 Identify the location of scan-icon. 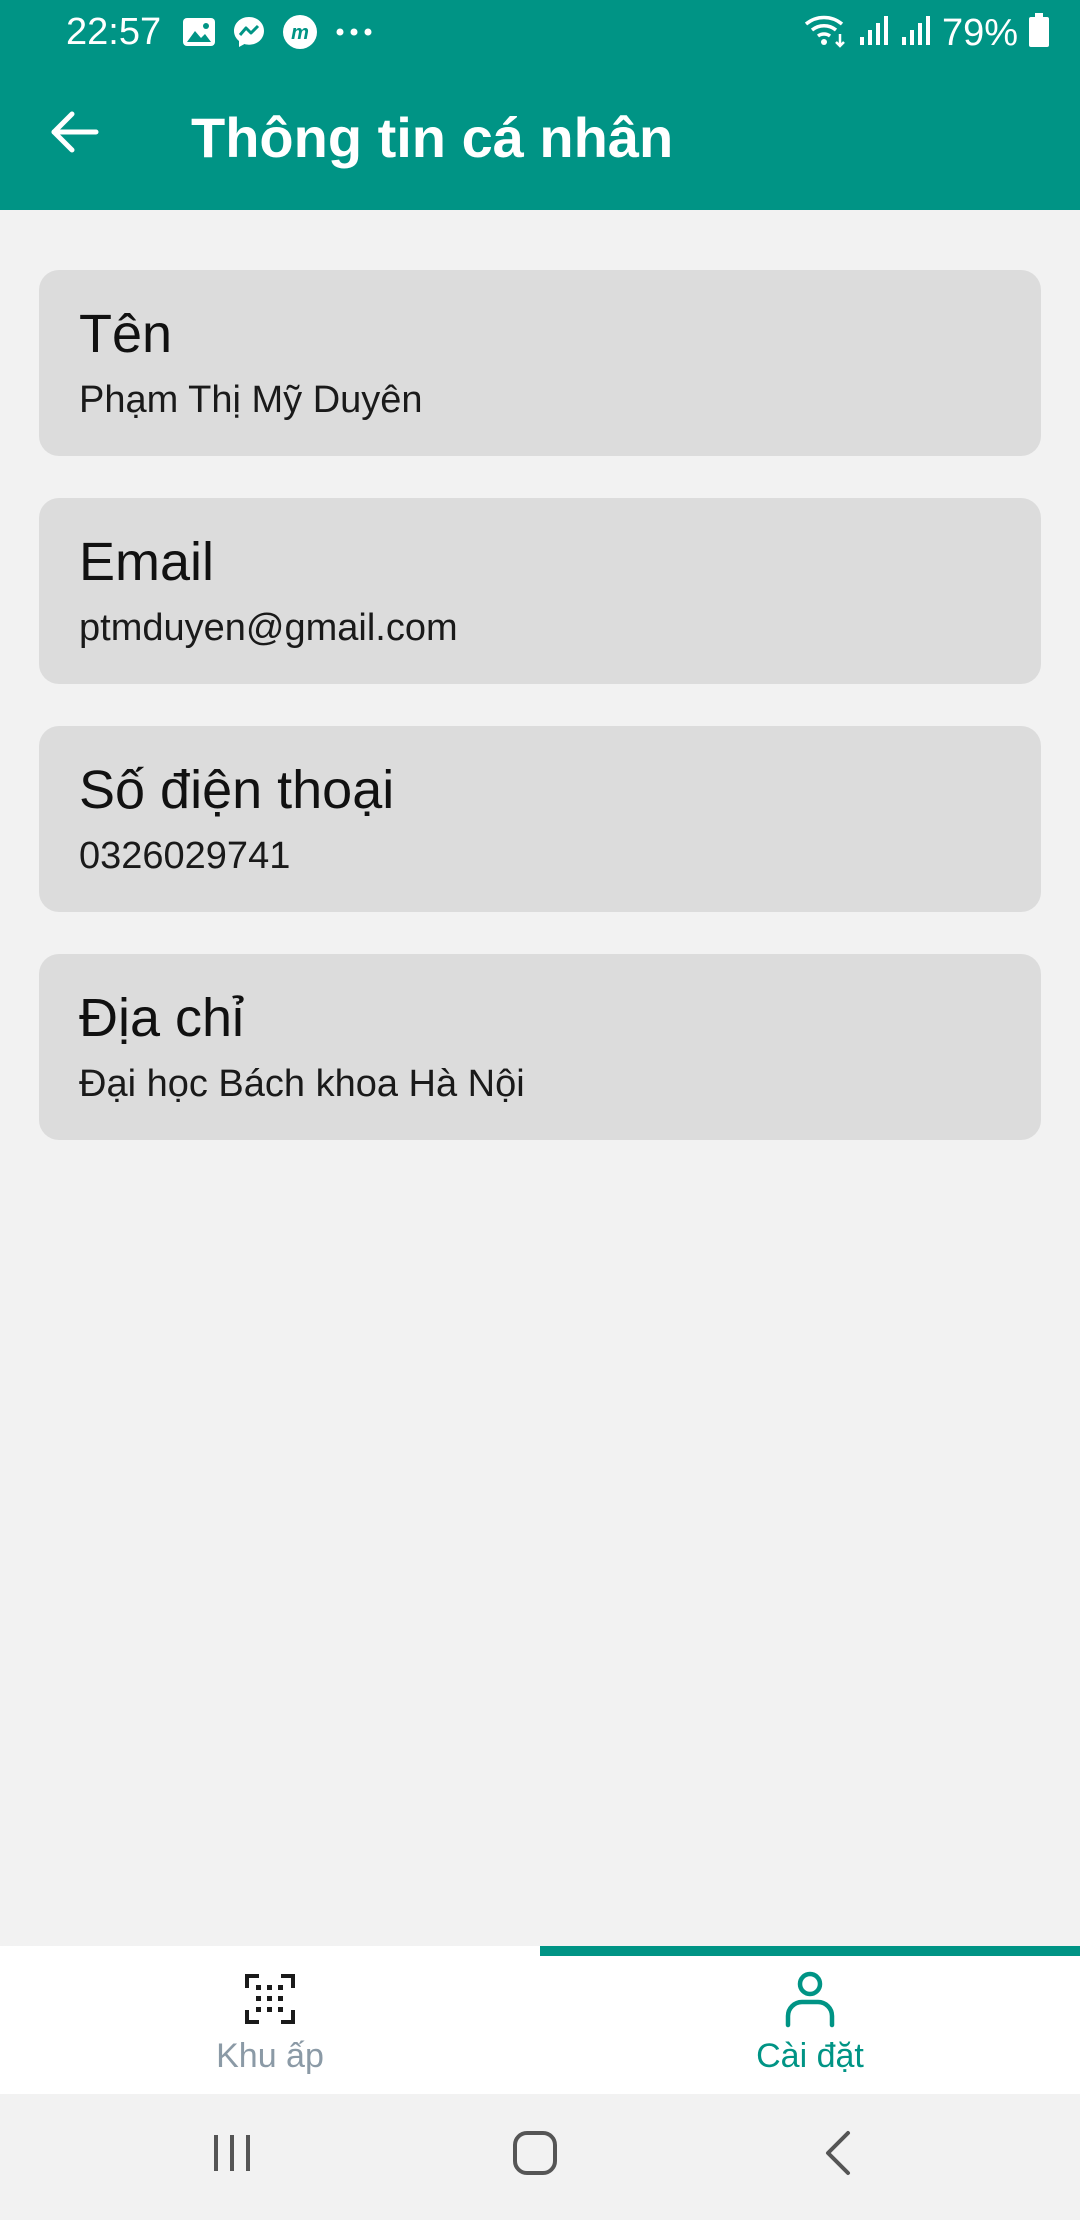
(270, 1999).